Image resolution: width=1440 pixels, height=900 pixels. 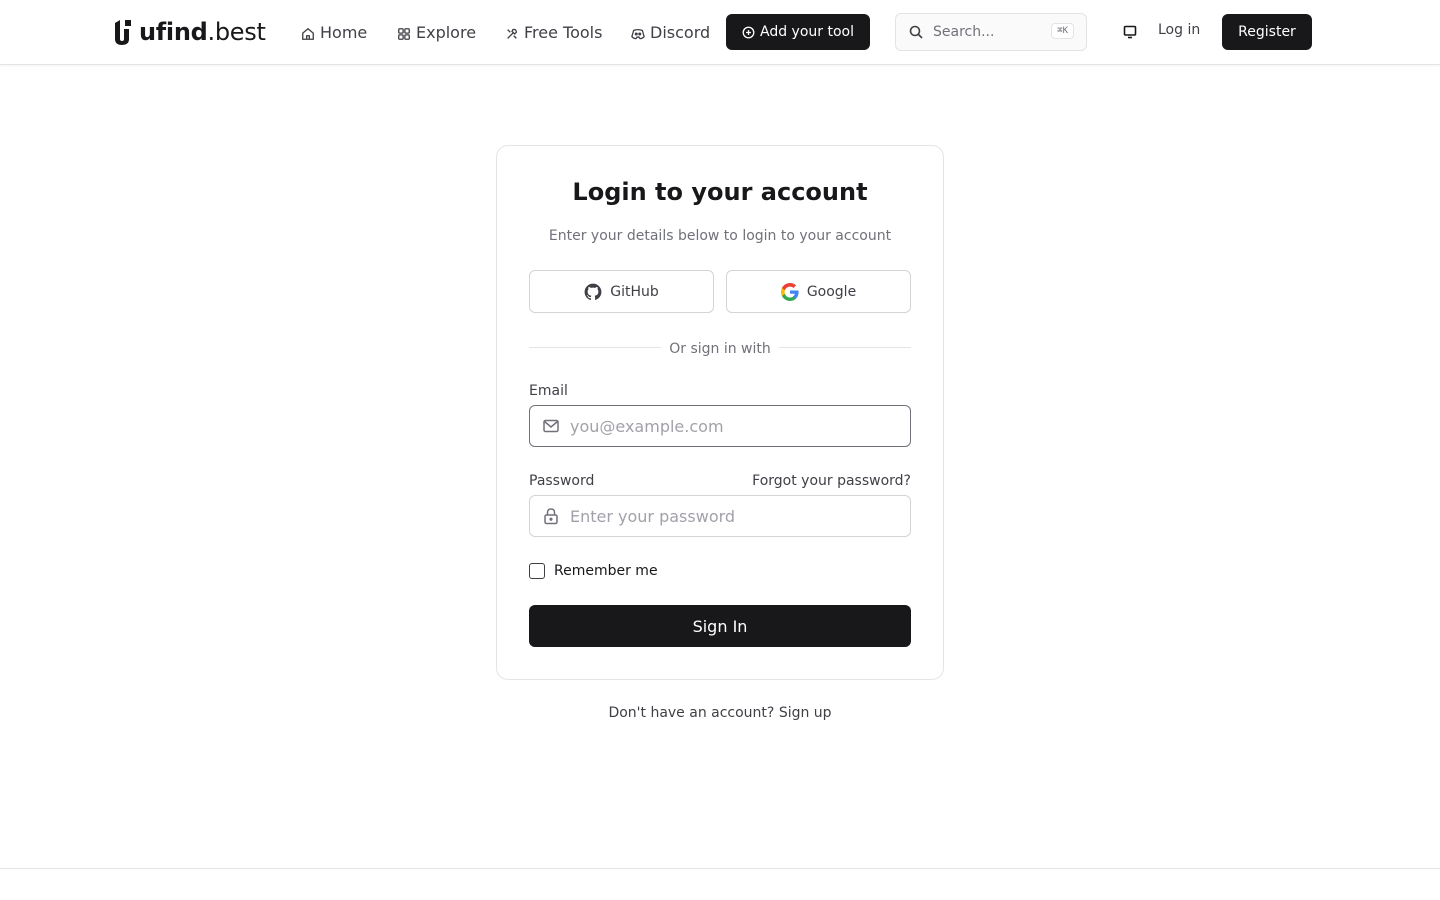 I want to click on mail-icon, so click(x=551, y=426).